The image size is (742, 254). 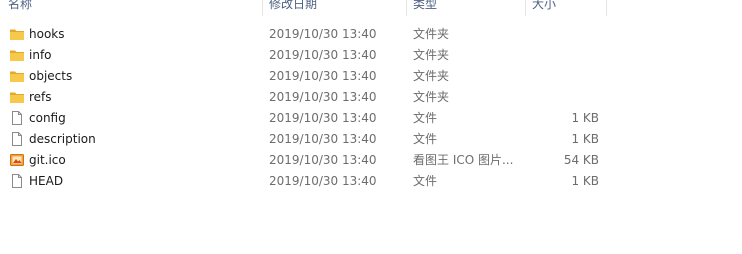 I want to click on column-header-type: 类型, so click(x=466, y=8).